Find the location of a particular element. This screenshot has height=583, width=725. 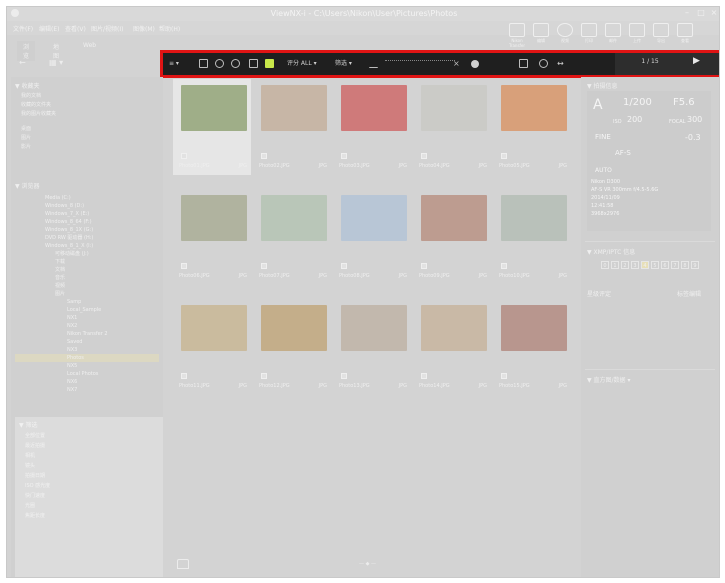

menu-edit: 编辑(E) is located at coordinates (49, 28).